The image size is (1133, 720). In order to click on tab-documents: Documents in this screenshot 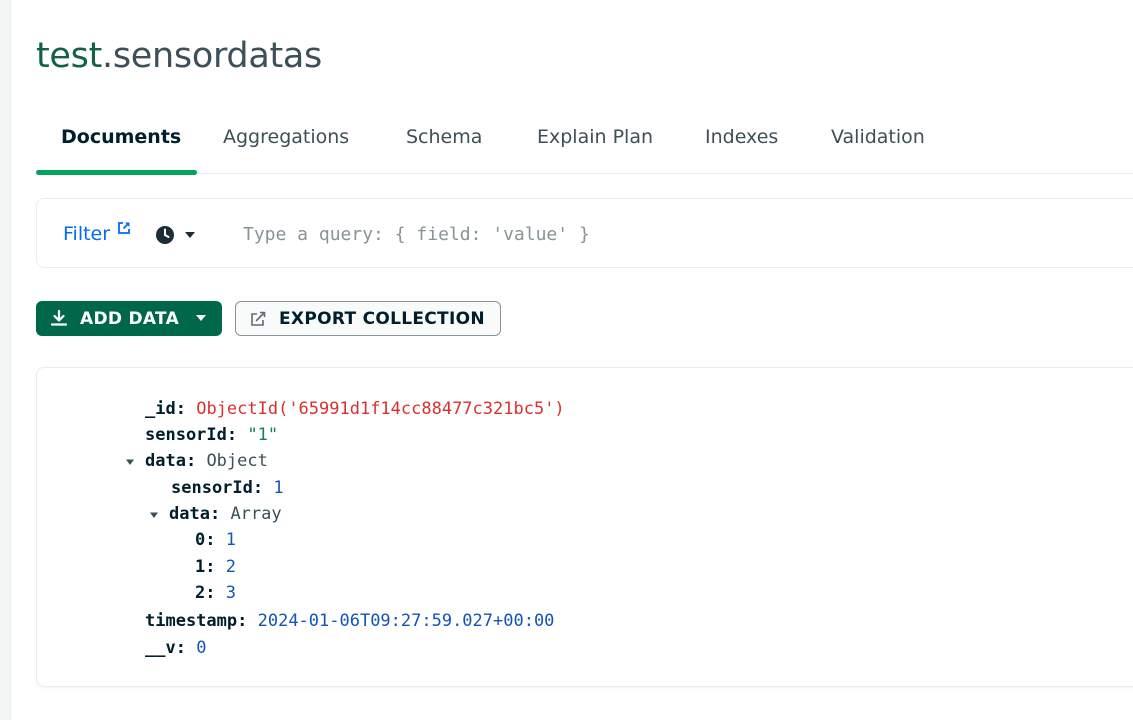, I will do `click(121, 137)`.